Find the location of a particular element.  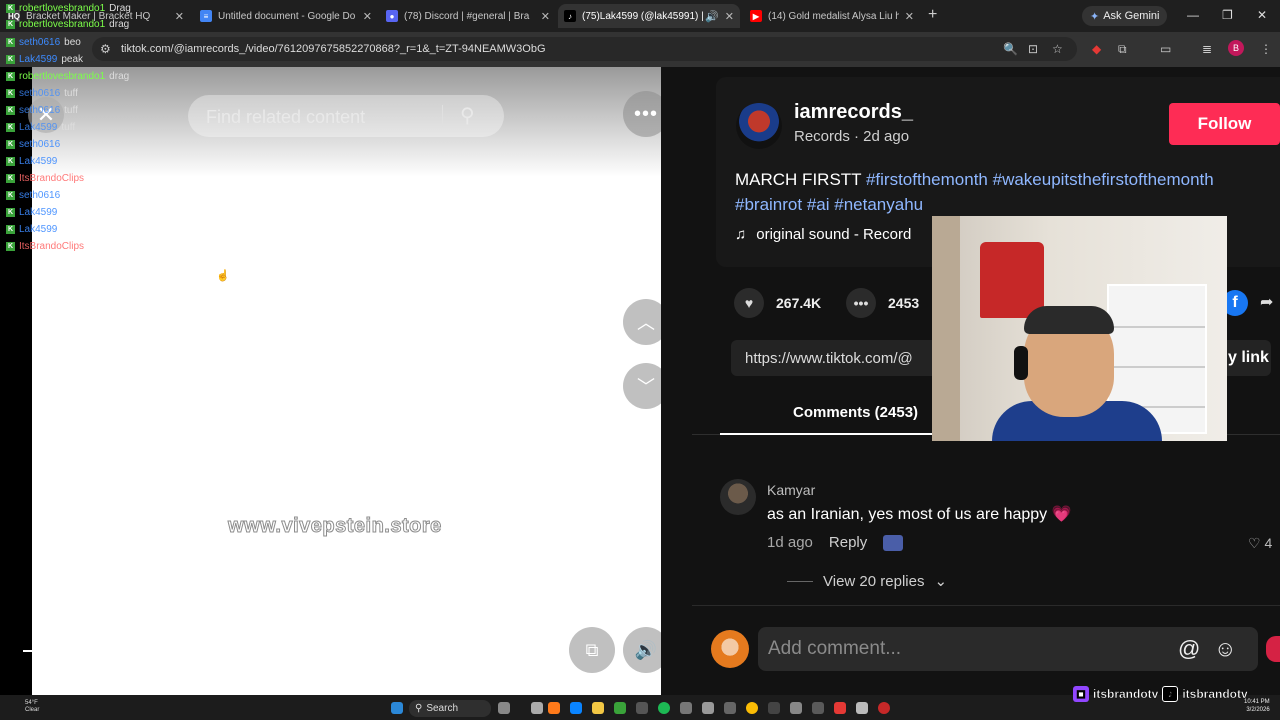

chat-username: Lak4599 is located at coordinates (38, 212).